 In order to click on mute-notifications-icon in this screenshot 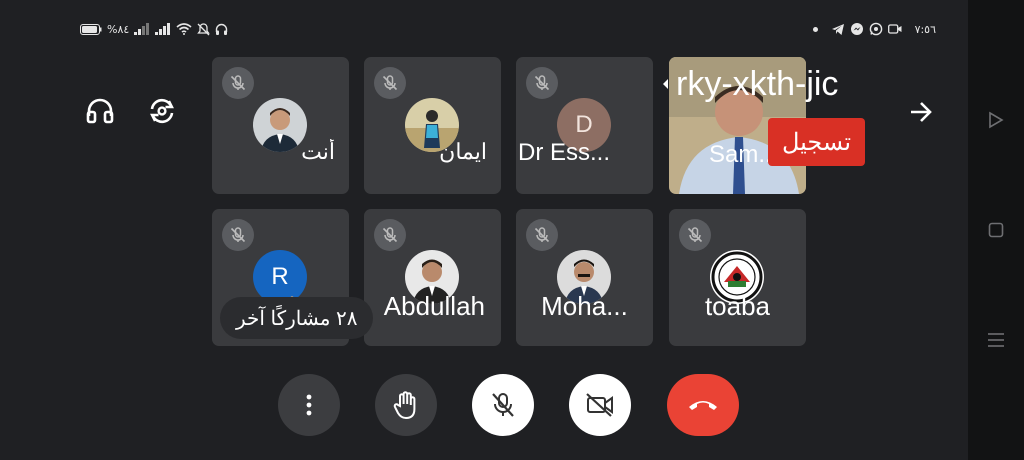, I will do `click(204, 28)`.